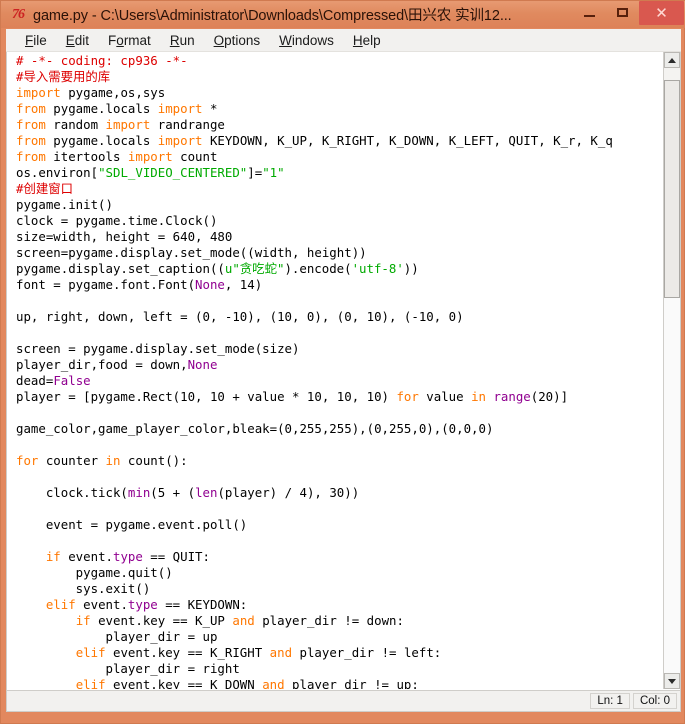  I want to click on triangle-down-glyph, so click(672, 681).